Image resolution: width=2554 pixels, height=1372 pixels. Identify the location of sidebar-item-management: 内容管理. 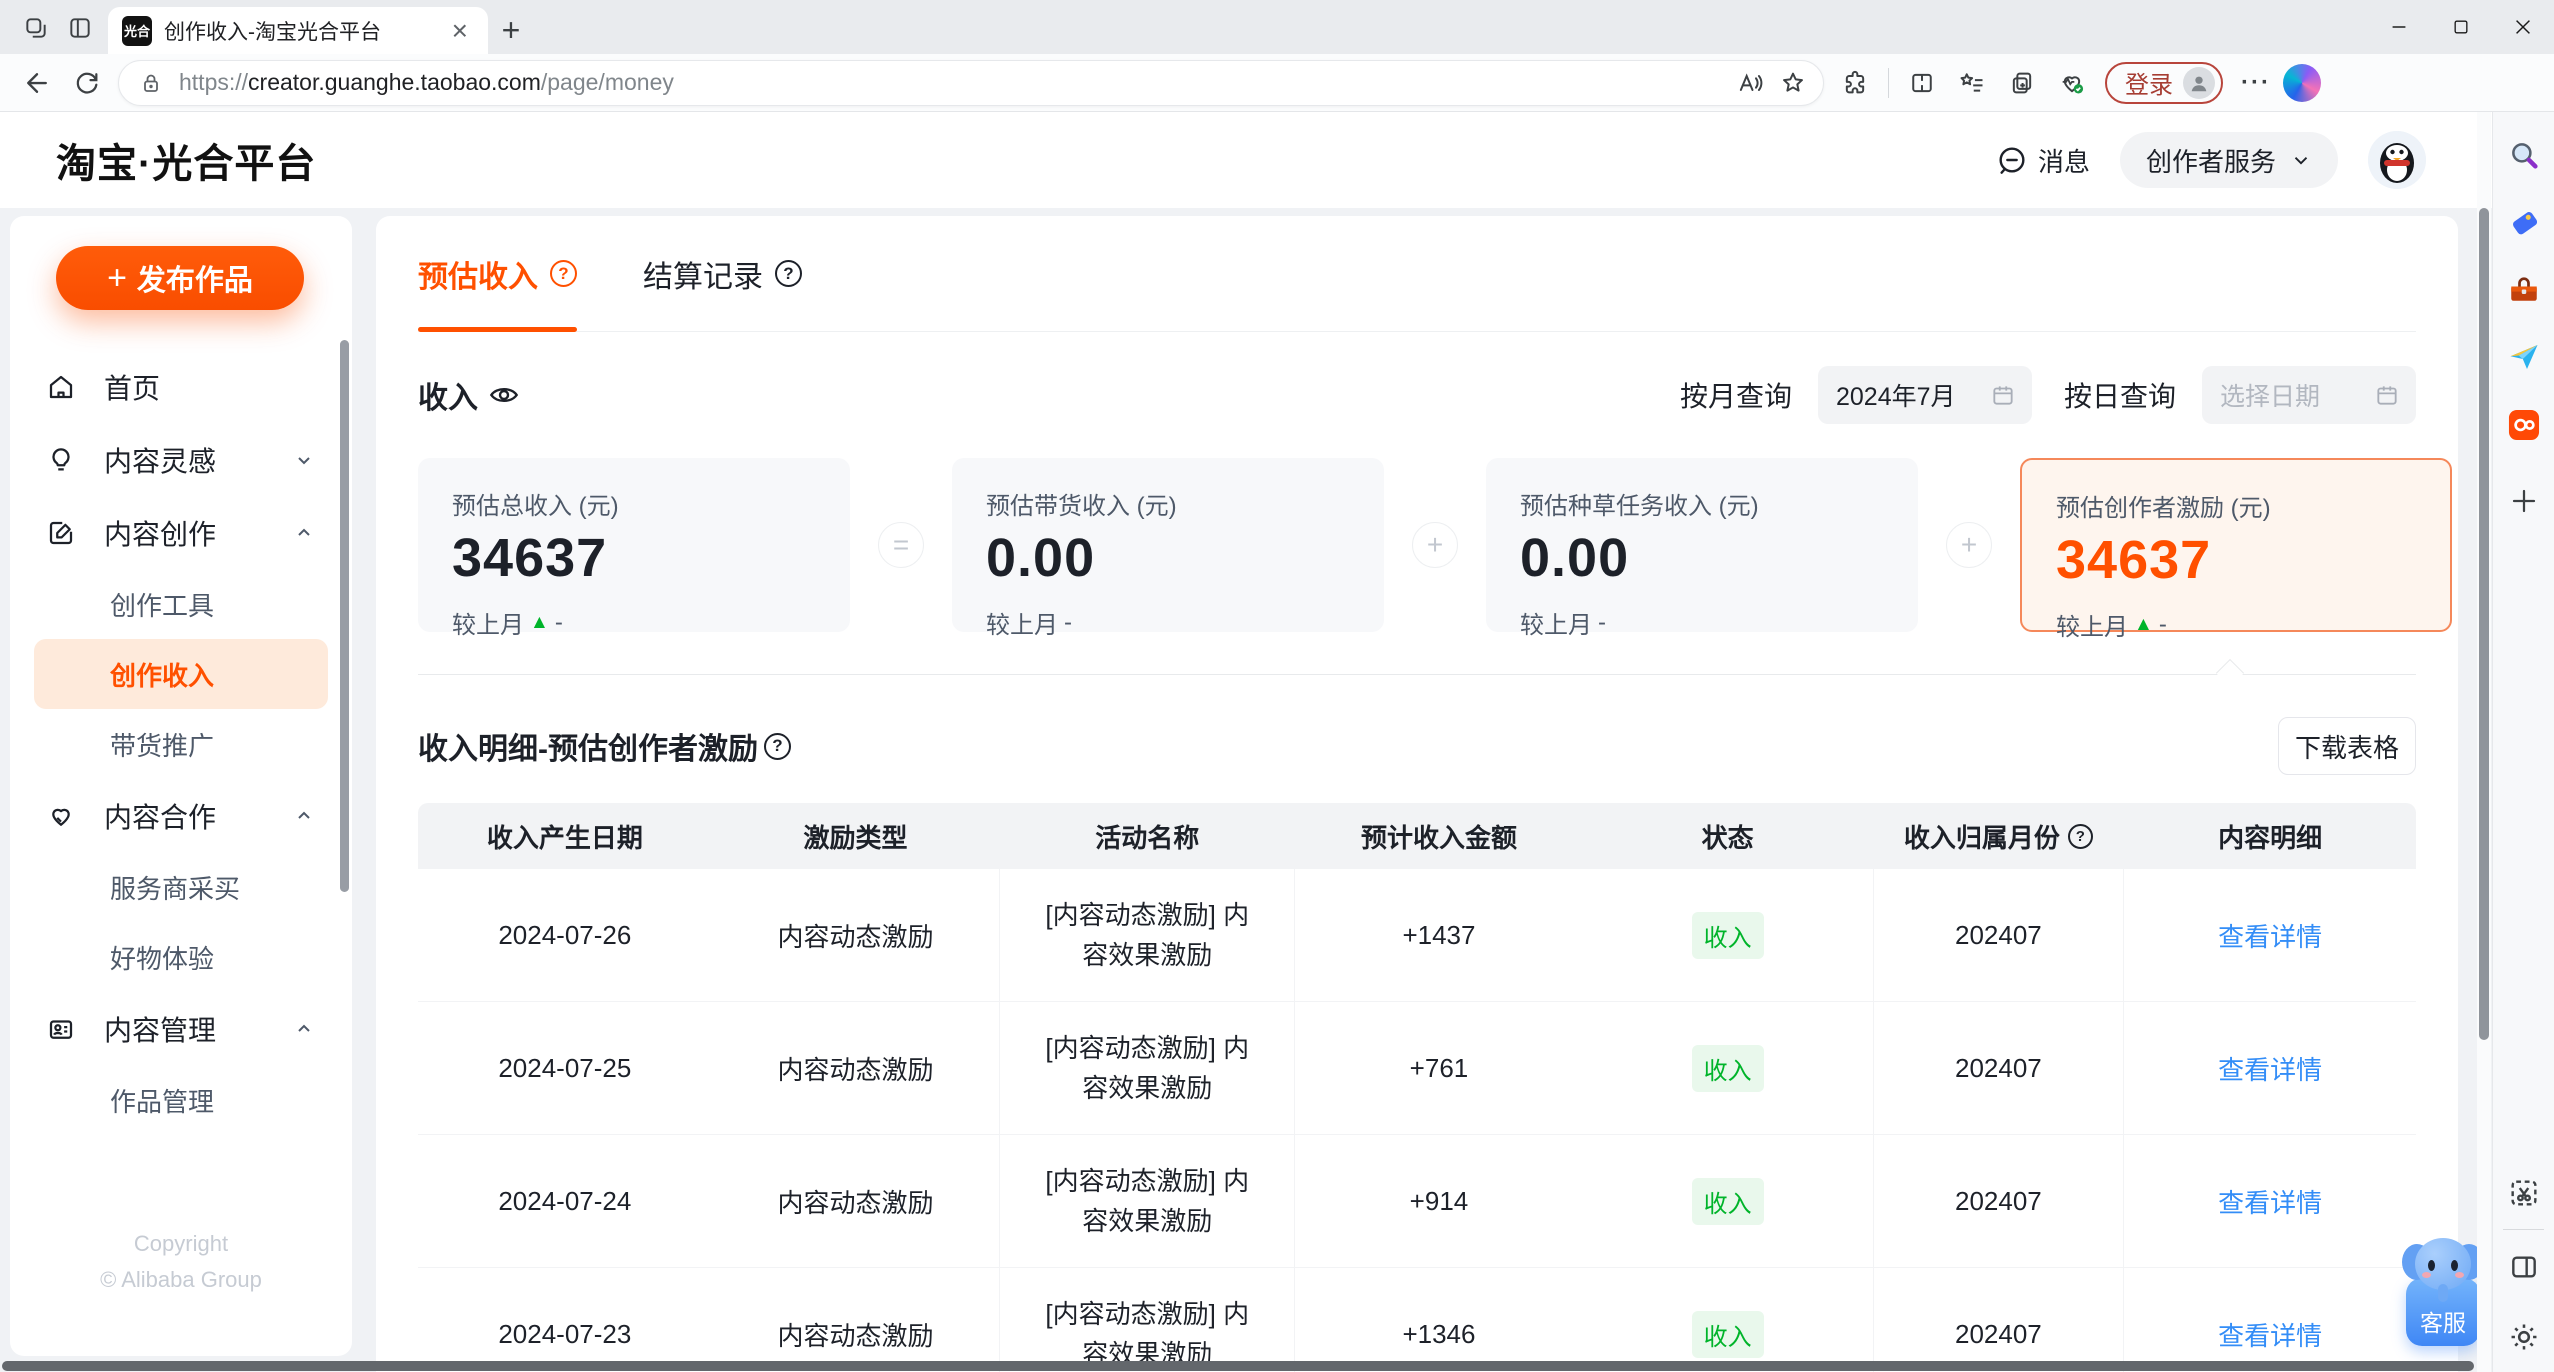
(181, 1028).